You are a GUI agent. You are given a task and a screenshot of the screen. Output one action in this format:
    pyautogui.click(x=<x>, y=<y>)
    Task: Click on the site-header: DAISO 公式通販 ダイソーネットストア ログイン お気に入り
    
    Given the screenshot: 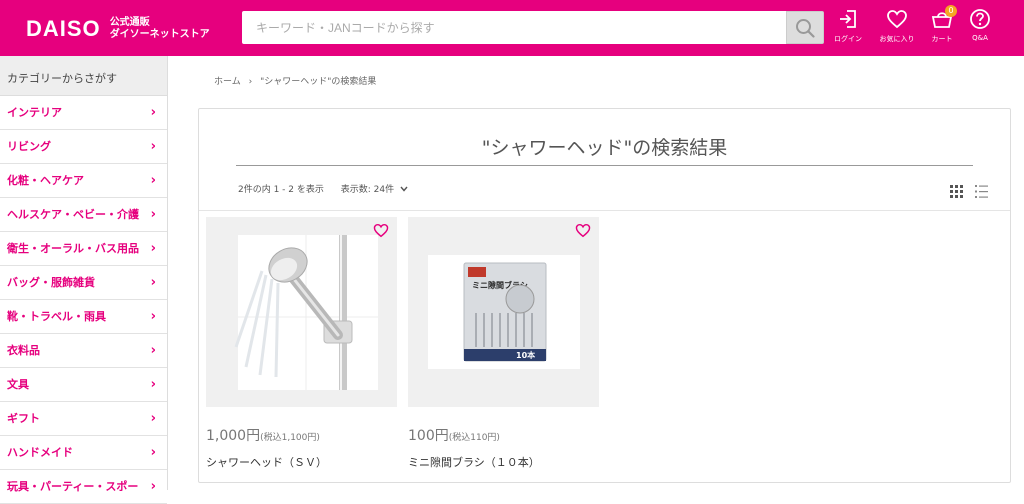 What is the action you would take?
    pyautogui.click(x=512, y=28)
    